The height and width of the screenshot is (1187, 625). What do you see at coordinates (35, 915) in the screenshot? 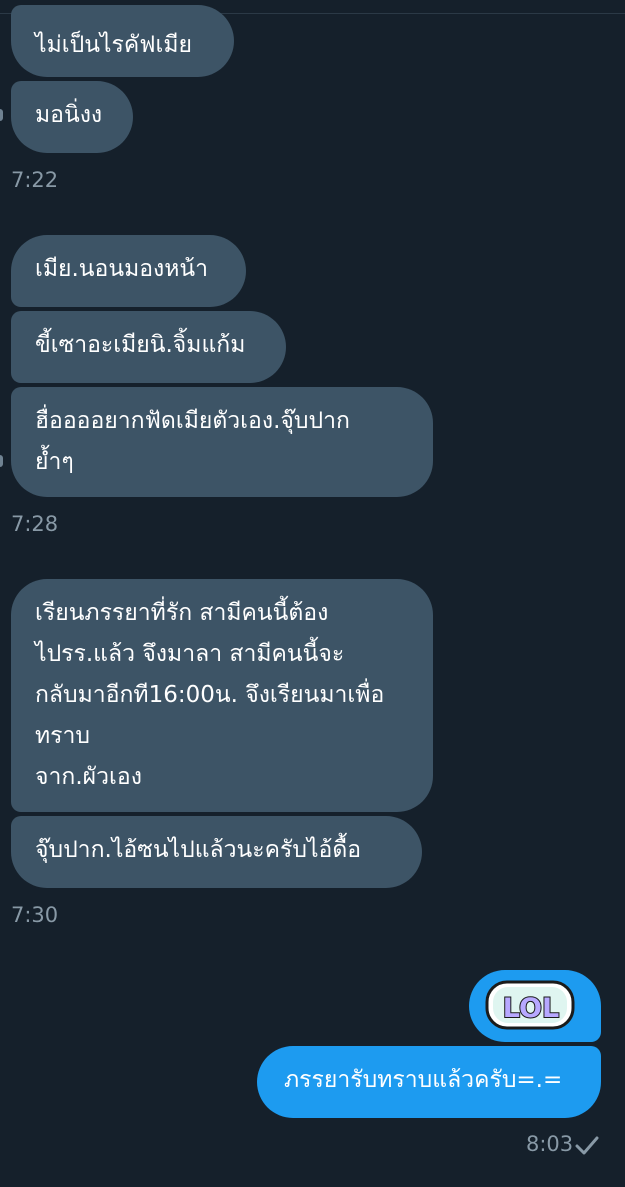
I see `timestamp: 7:30` at bounding box center [35, 915].